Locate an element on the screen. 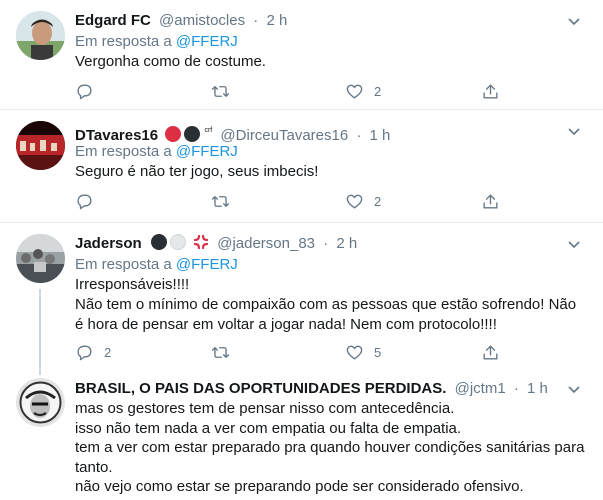  tweet-header: DTavares16 crf @DirceuTavares16 · 1 h is located at coordinates (233, 132).